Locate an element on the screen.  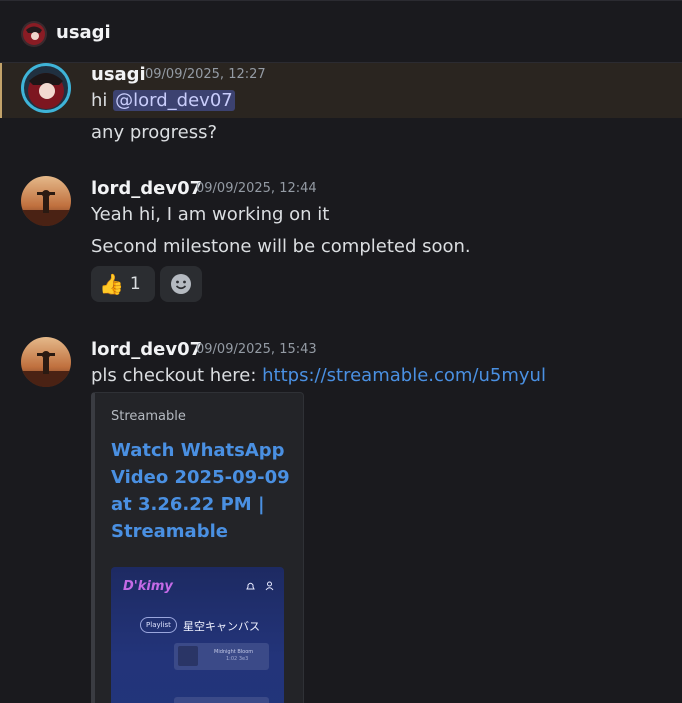
message-text-part: hi is located at coordinates (102, 100).